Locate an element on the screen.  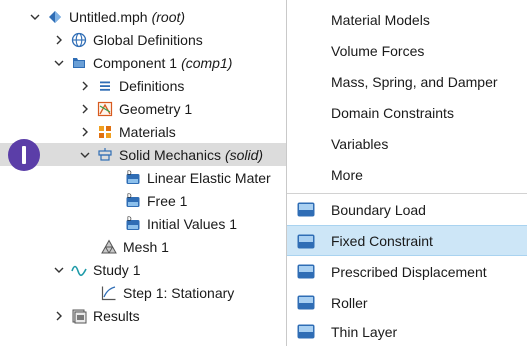
mesh-icon is located at coordinates (109, 247).